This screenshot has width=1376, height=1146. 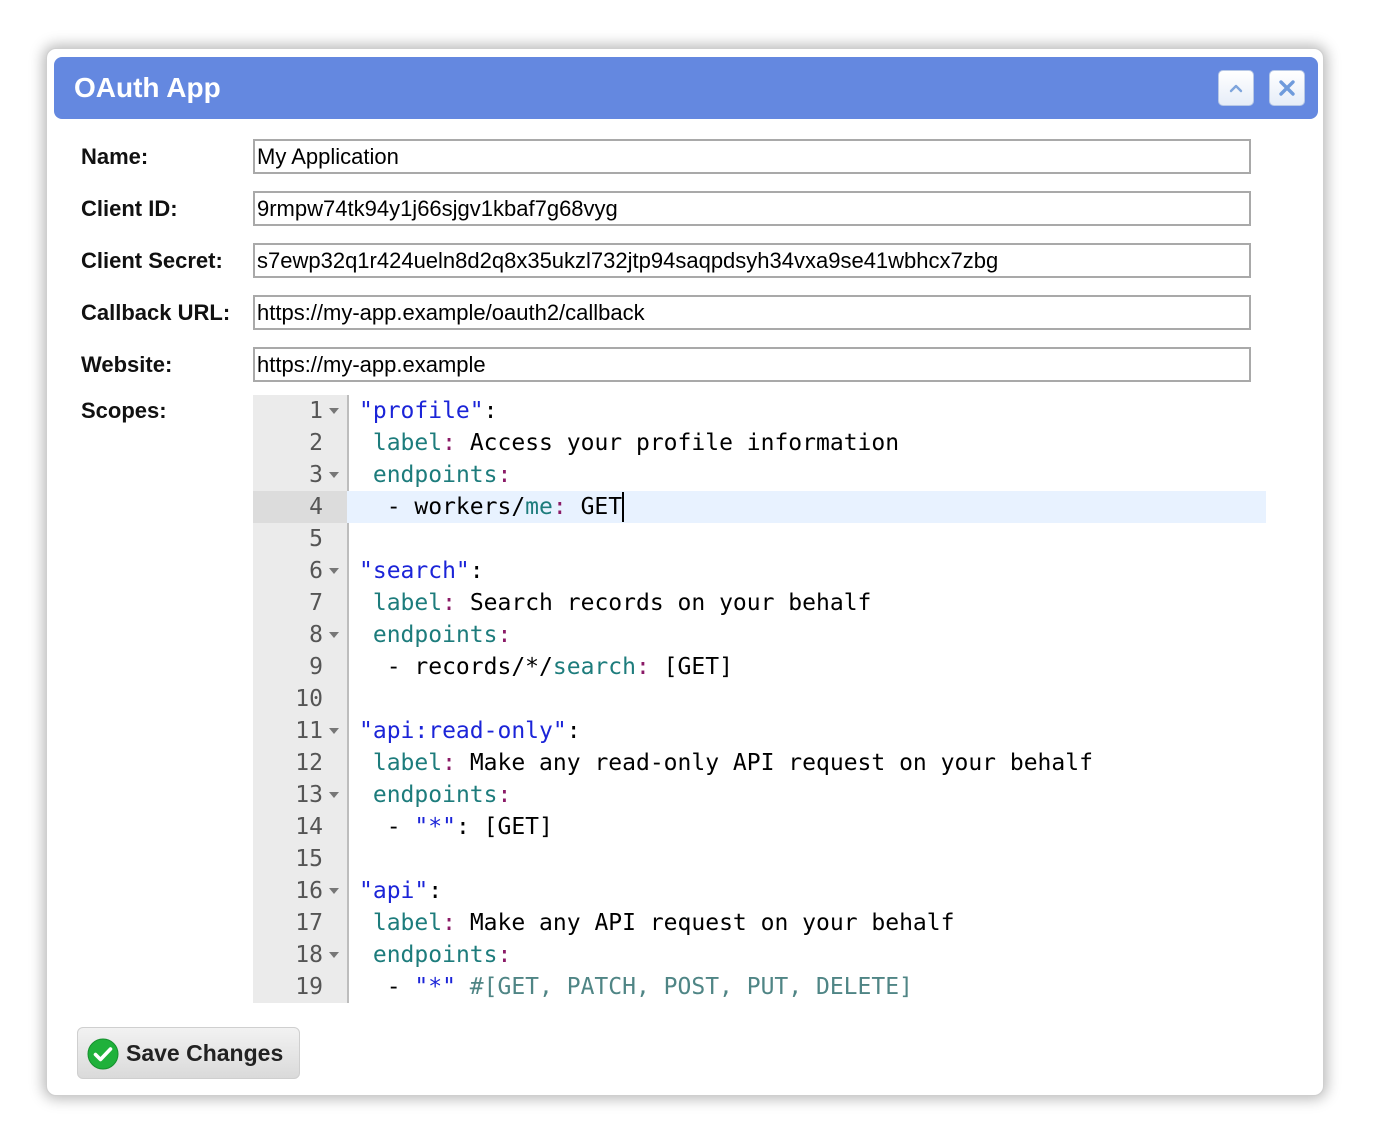 What do you see at coordinates (300, 539) in the screenshot?
I see `line-number-cell: 5` at bounding box center [300, 539].